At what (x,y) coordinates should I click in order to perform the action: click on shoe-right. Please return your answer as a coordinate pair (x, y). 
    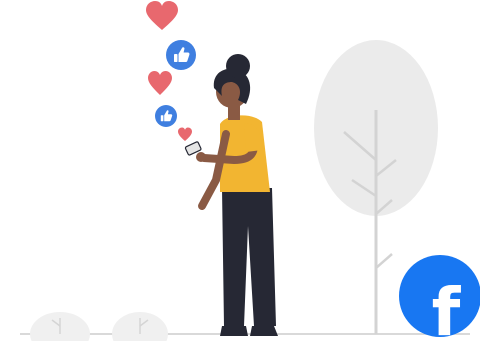
    Looking at the image, I should click on (264, 331).